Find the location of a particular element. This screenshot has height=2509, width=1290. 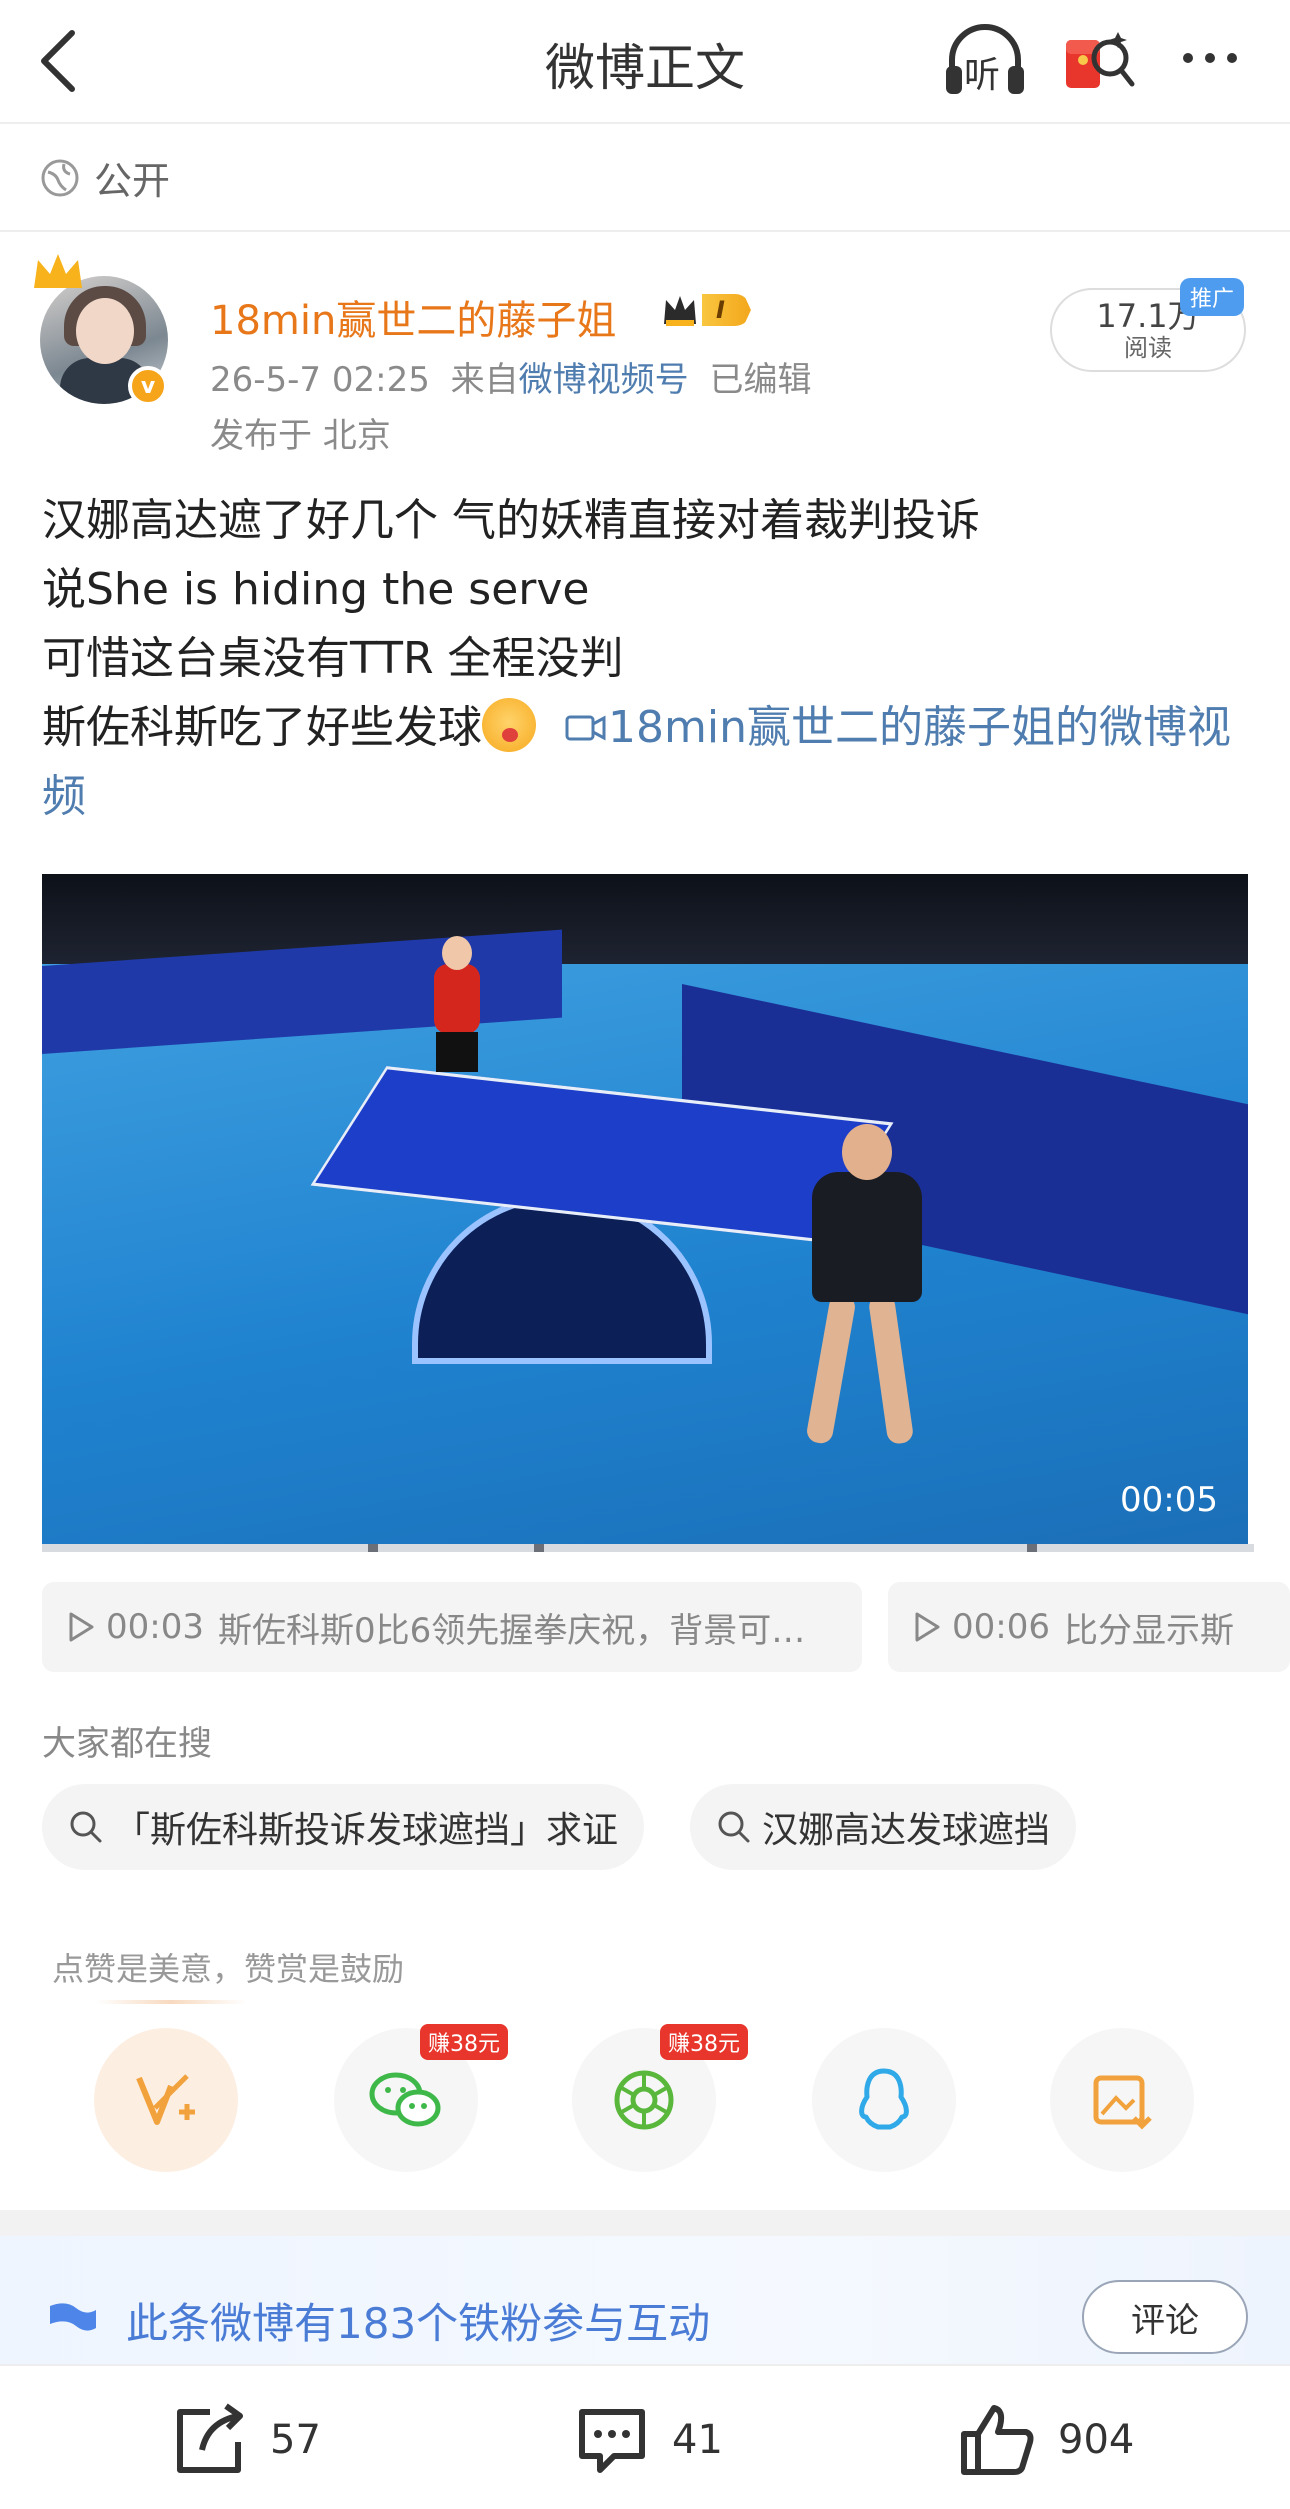

video-progress-bar is located at coordinates (648, 1548).